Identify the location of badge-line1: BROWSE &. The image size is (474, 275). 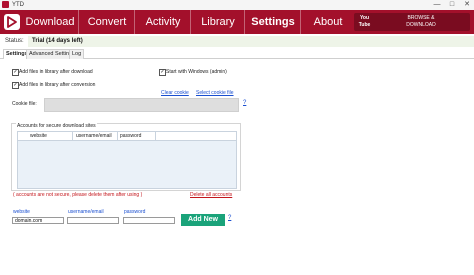
(421, 18).